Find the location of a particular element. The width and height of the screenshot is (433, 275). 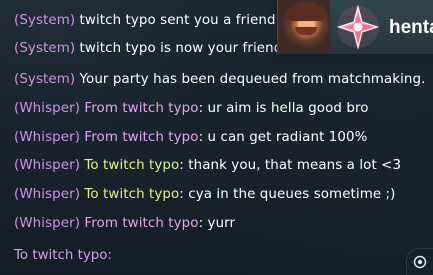

message-text: : thank you, that means a lot <3 is located at coordinates (290, 165).